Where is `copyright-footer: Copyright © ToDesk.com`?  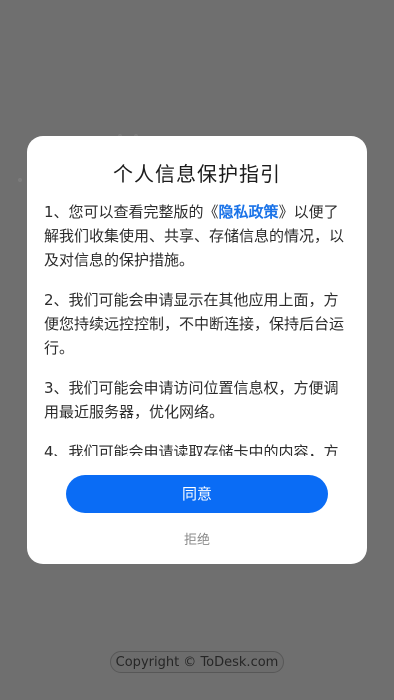
copyright-footer: Copyright © ToDesk.com is located at coordinates (197, 662).